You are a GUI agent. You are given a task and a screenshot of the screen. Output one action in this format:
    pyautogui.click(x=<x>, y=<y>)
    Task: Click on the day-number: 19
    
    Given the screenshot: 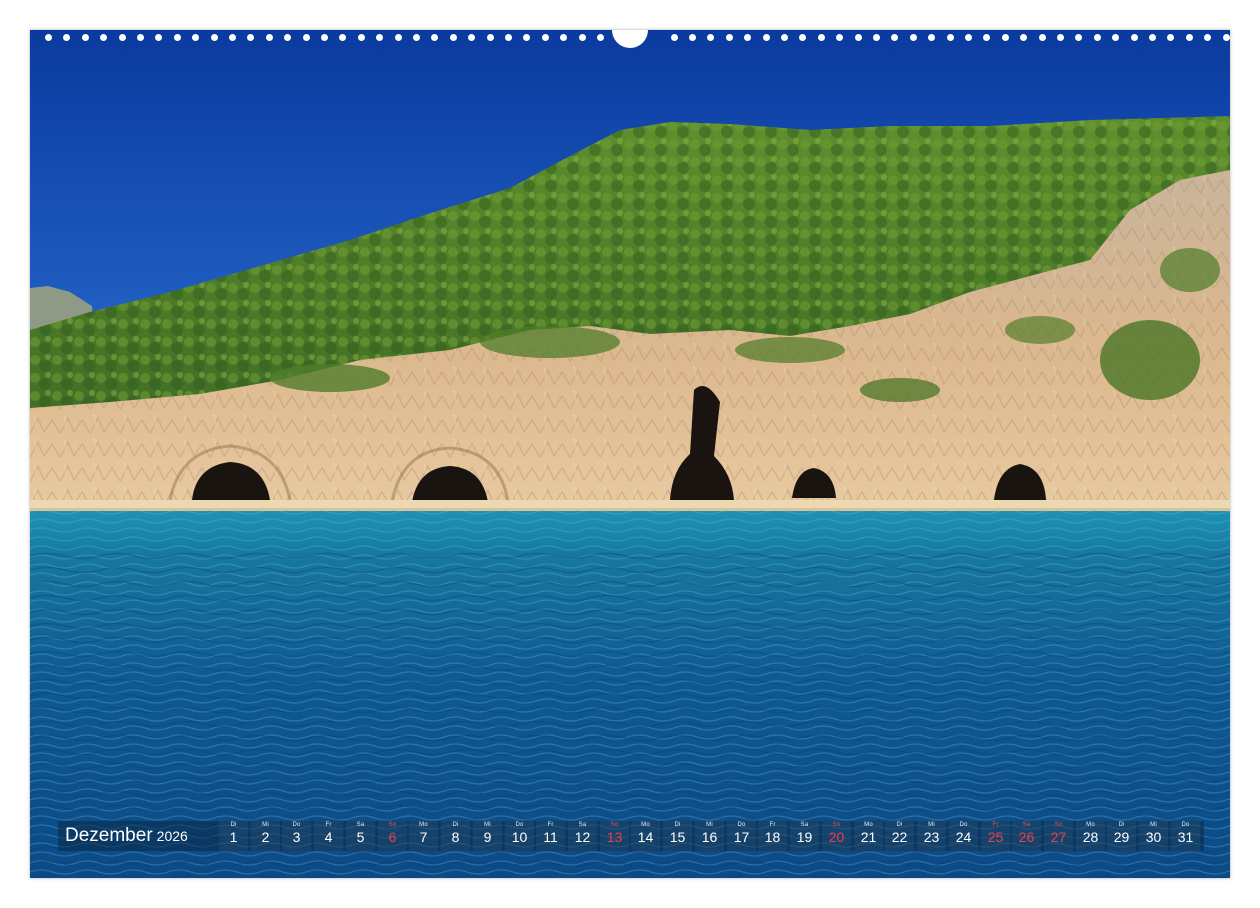 What is the action you would take?
    pyautogui.click(x=804, y=837)
    